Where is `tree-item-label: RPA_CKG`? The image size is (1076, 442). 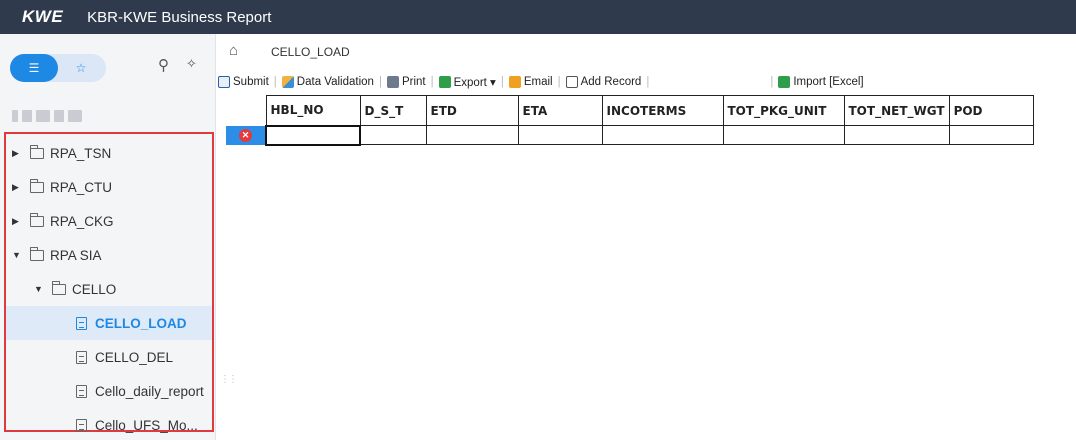 tree-item-label: RPA_CKG is located at coordinates (82, 221).